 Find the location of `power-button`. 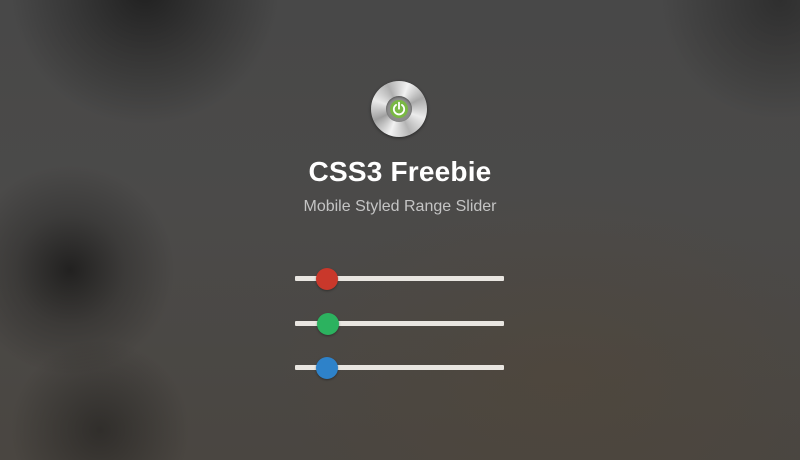

power-button is located at coordinates (399, 109).